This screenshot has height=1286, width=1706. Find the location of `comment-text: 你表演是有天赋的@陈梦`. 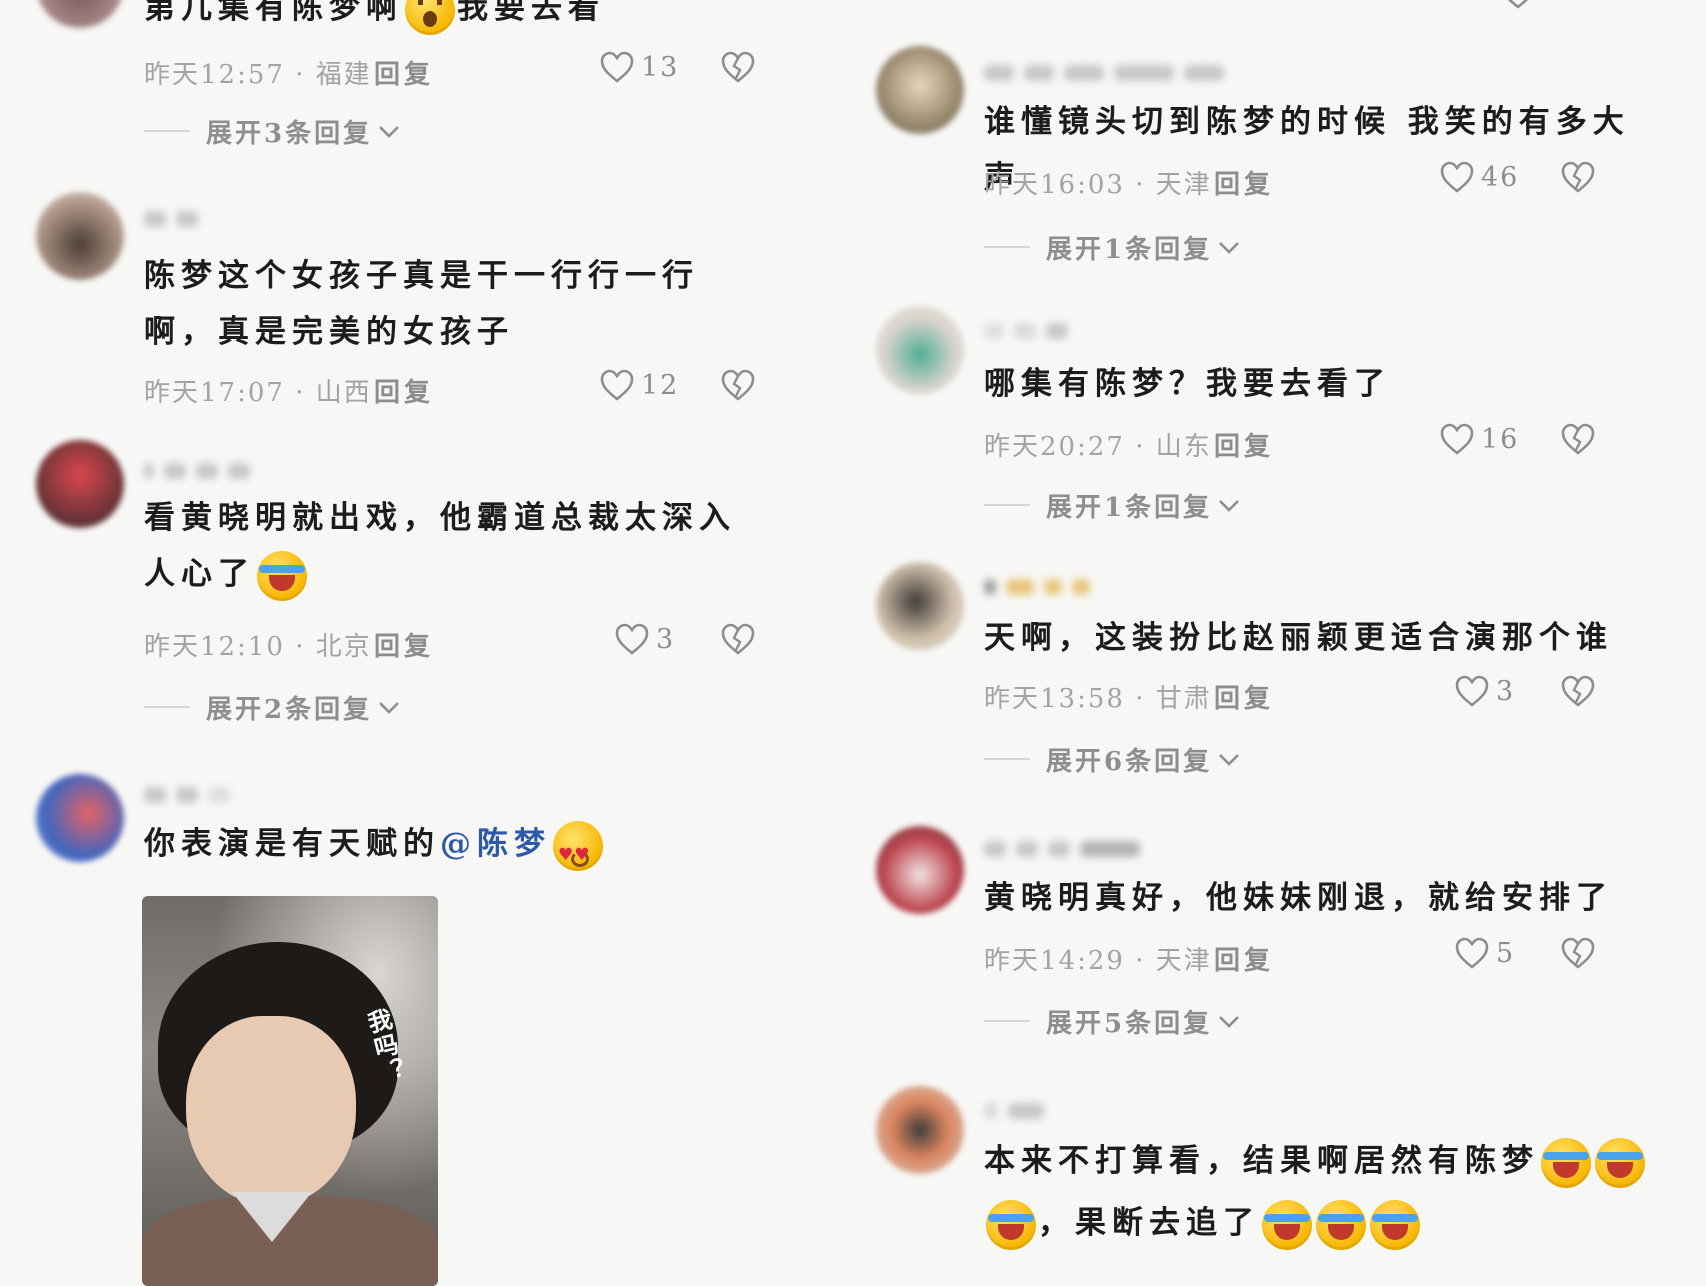

comment-text: 你表演是有天赋的@陈梦 is located at coordinates (464, 849).